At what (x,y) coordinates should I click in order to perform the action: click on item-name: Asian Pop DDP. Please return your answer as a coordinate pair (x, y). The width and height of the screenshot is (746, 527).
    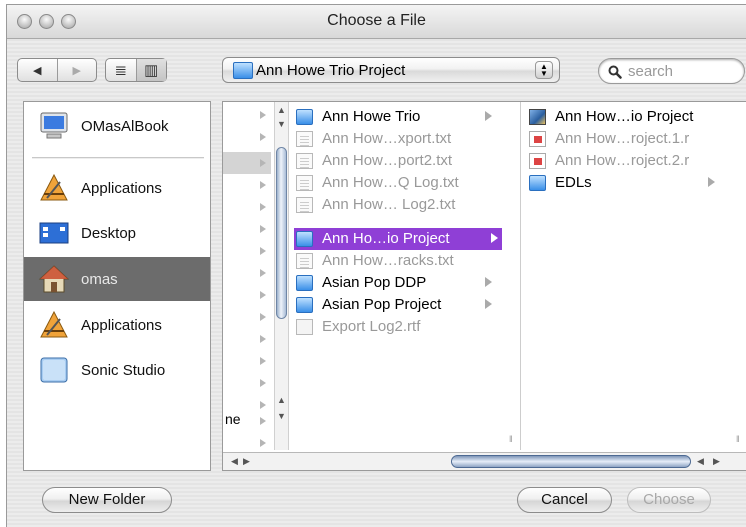
    Looking at the image, I should click on (374, 282).